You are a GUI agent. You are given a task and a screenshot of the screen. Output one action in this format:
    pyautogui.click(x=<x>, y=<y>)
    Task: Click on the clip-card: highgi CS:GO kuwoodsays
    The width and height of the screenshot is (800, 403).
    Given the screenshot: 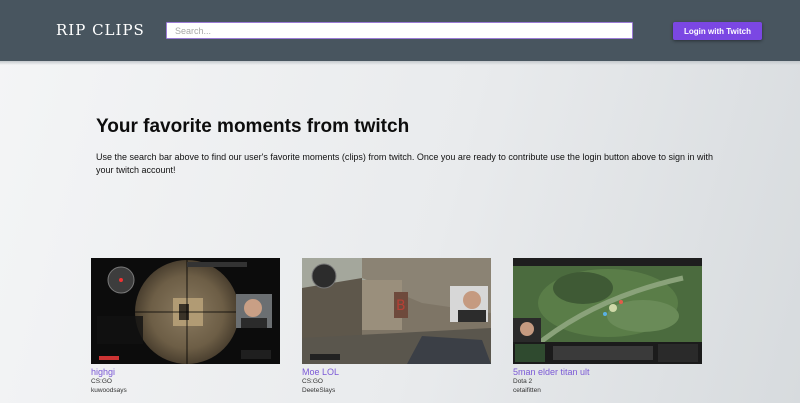 What is the action you would take?
    pyautogui.click(x=185, y=326)
    